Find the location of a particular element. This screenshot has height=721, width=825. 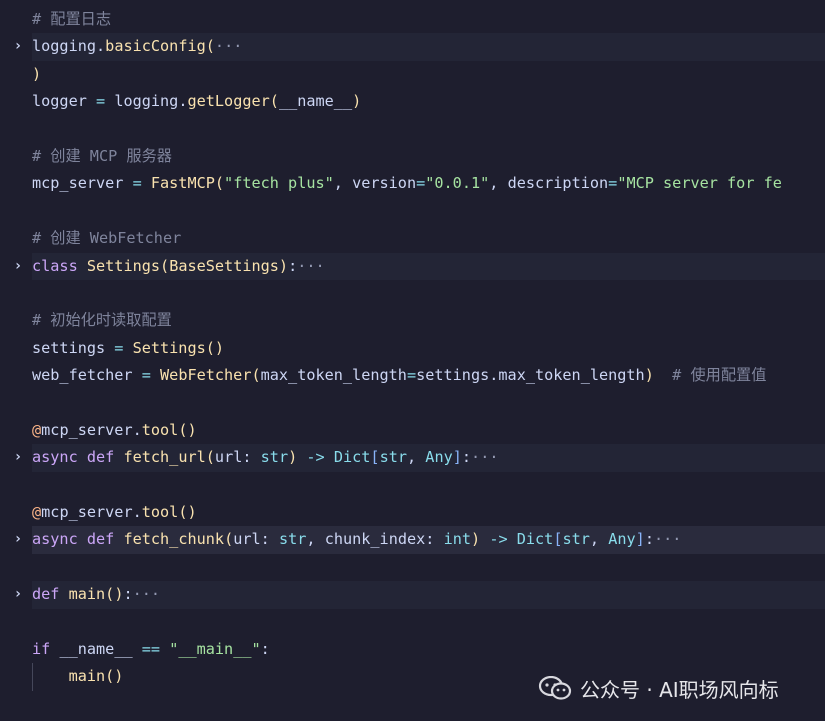

code-text: # 配置日志 is located at coordinates (71, 19).